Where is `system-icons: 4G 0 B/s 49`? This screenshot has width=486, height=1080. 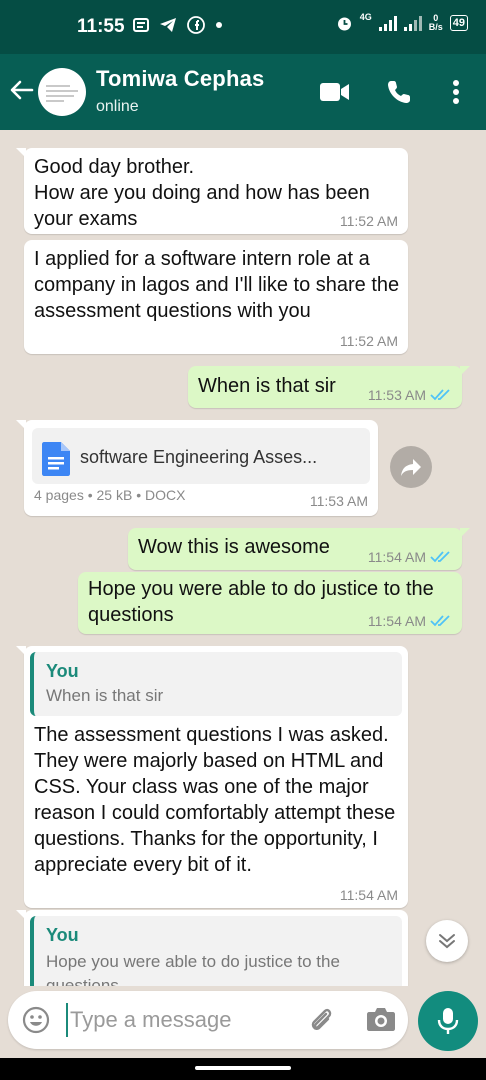 system-icons: 4G 0 B/s 49 is located at coordinates (402, 22).